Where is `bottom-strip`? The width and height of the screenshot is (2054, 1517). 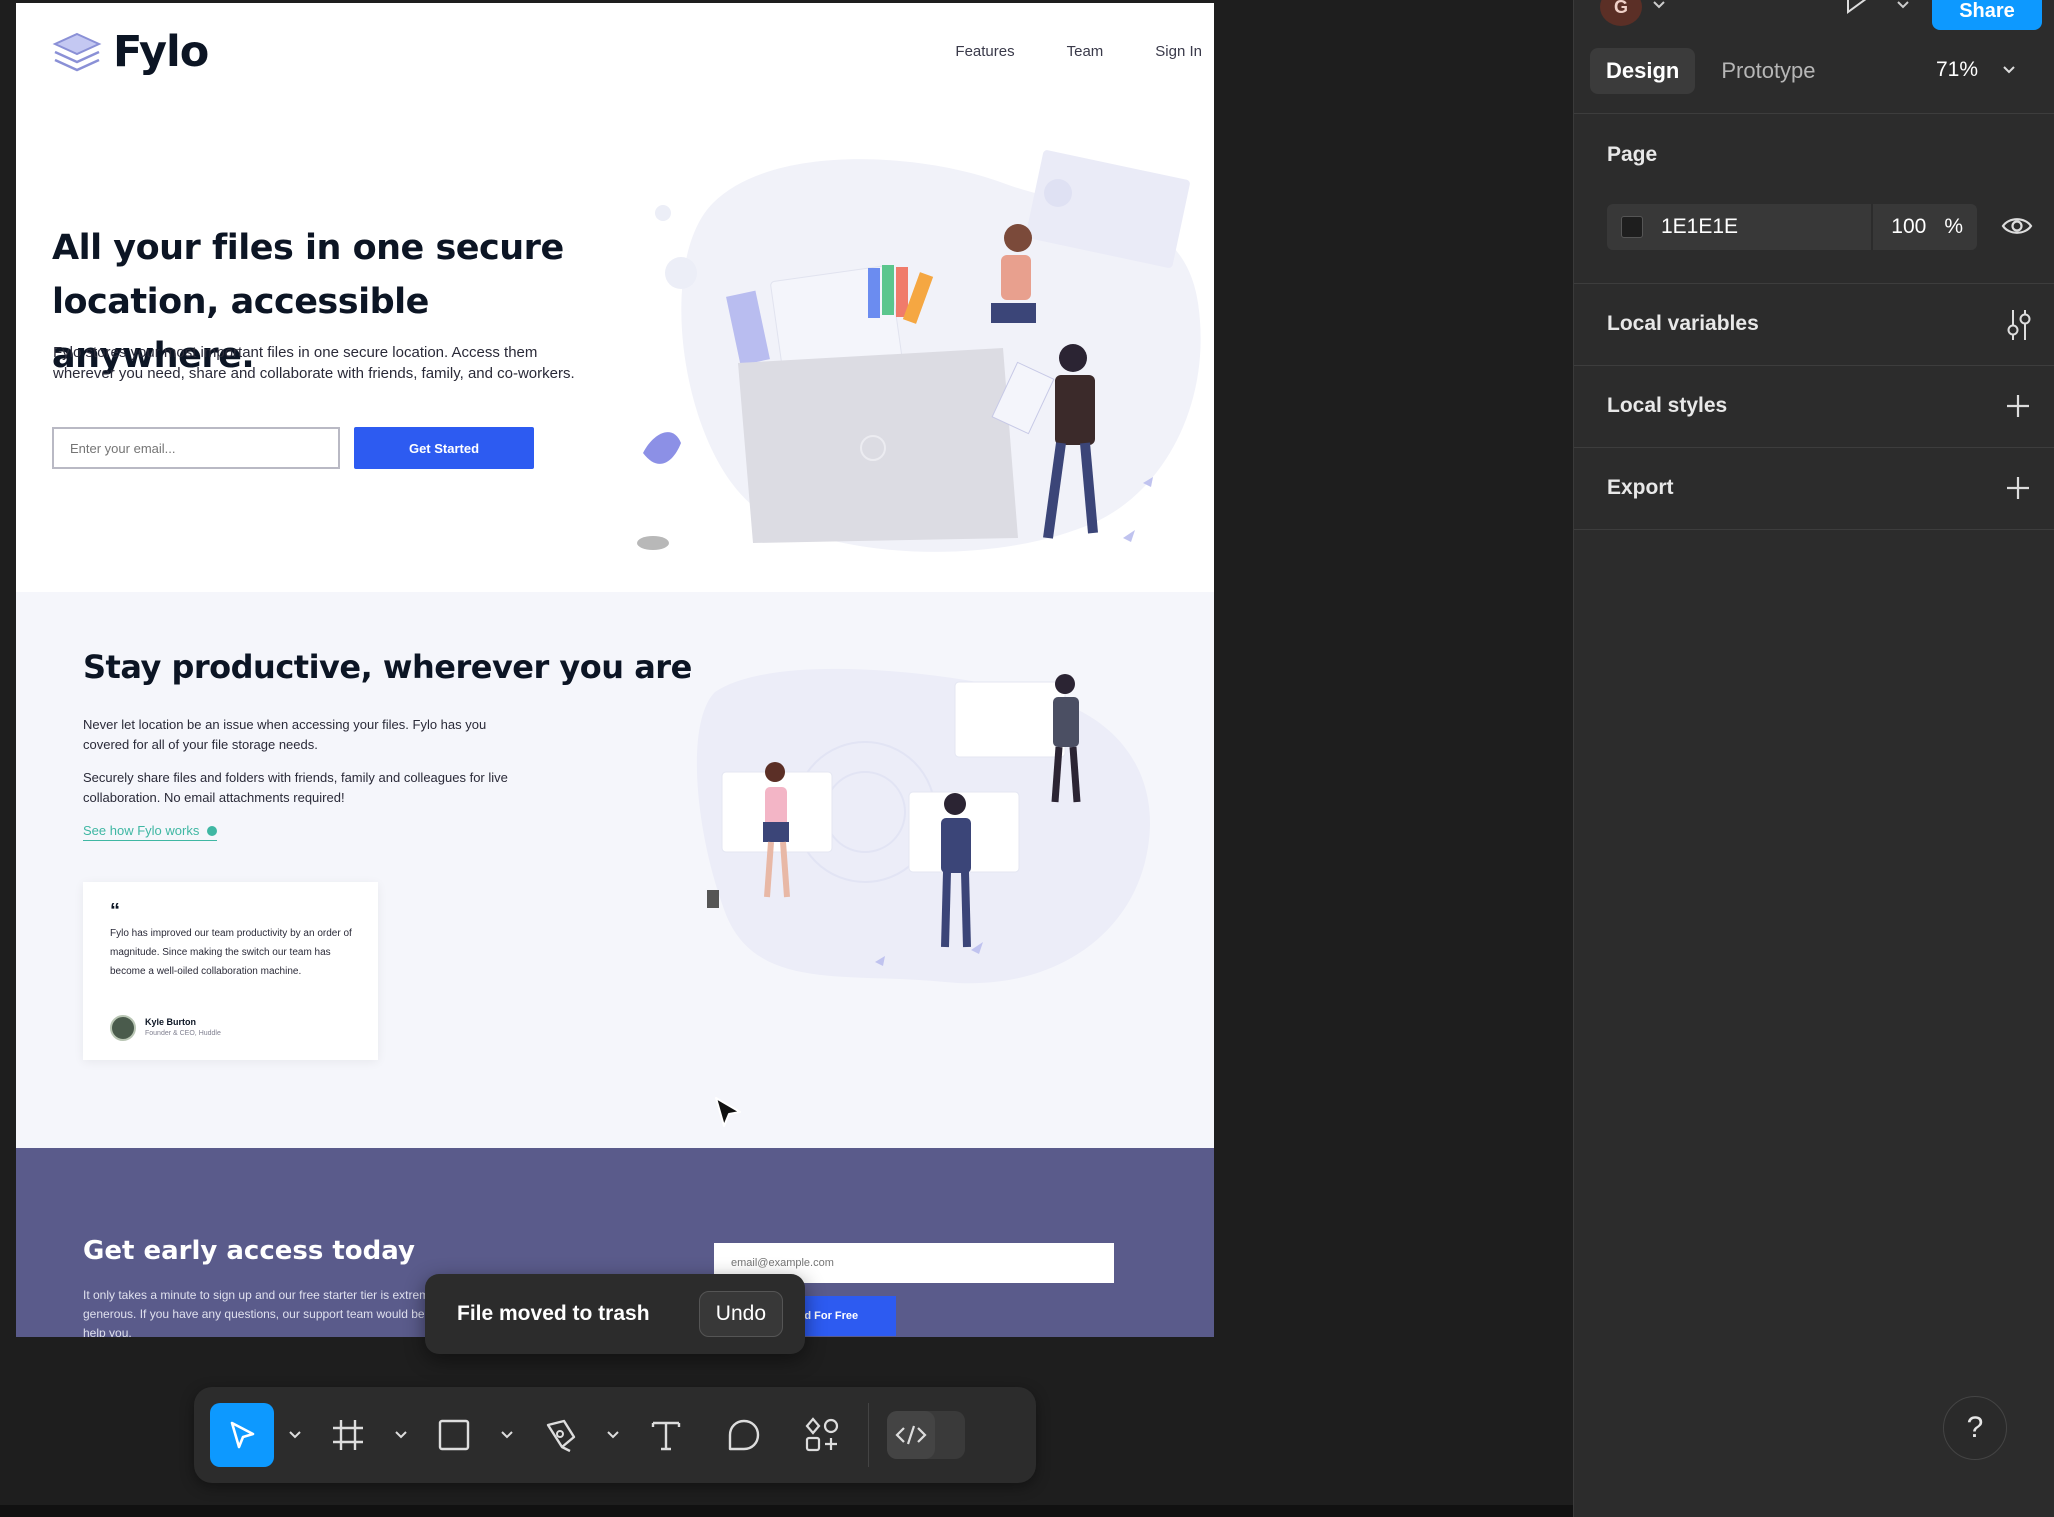 bottom-strip is located at coordinates (786, 1511).